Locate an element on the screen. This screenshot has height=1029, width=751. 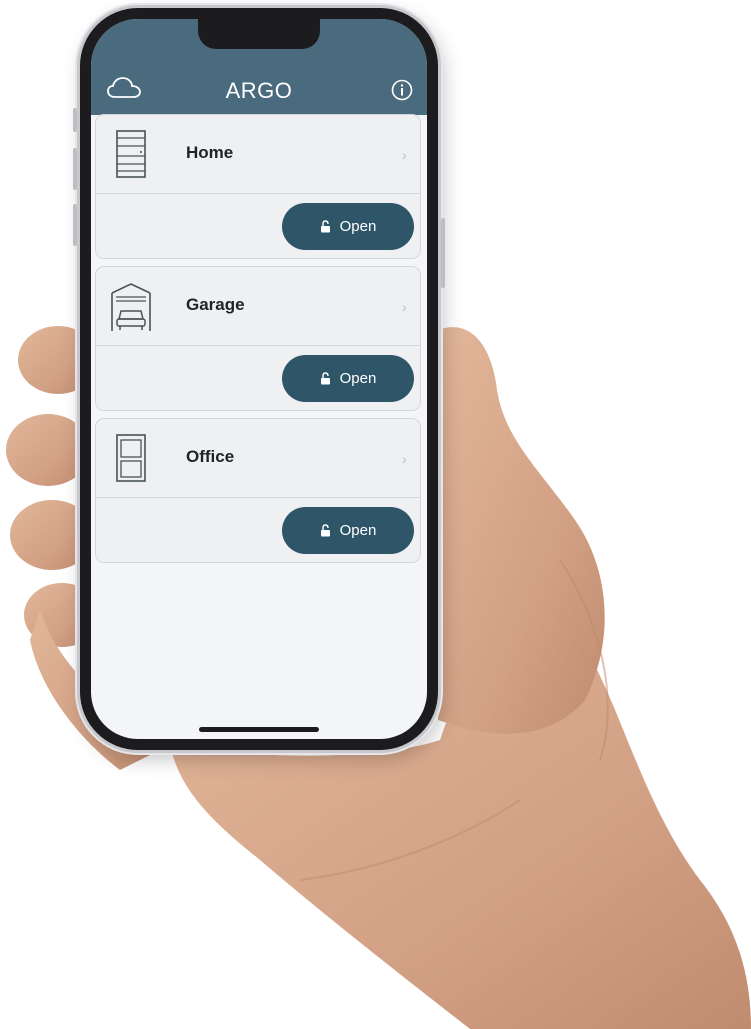
app-title: ARGO is located at coordinates (259, 90).